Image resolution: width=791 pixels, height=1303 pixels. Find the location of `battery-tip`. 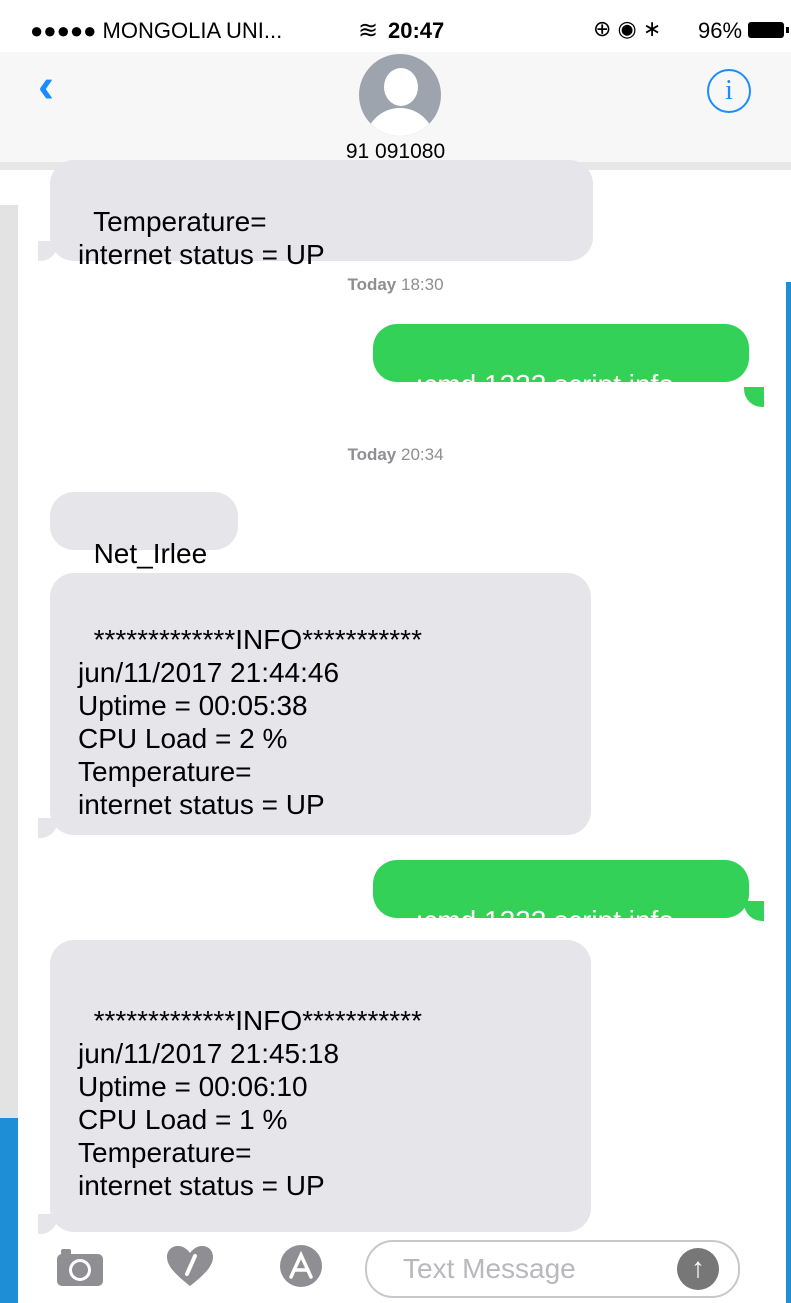

battery-tip is located at coordinates (787, 30).